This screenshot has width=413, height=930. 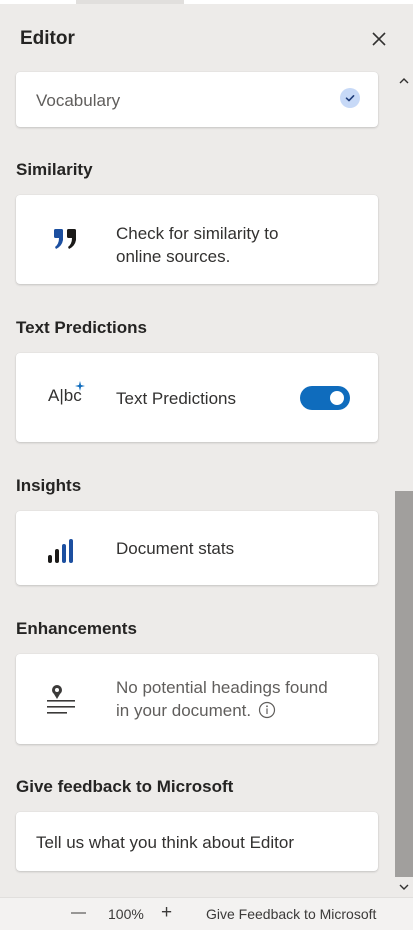 What do you see at coordinates (404, 81) in the screenshot?
I see `scroll-up-icon` at bounding box center [404, 81].